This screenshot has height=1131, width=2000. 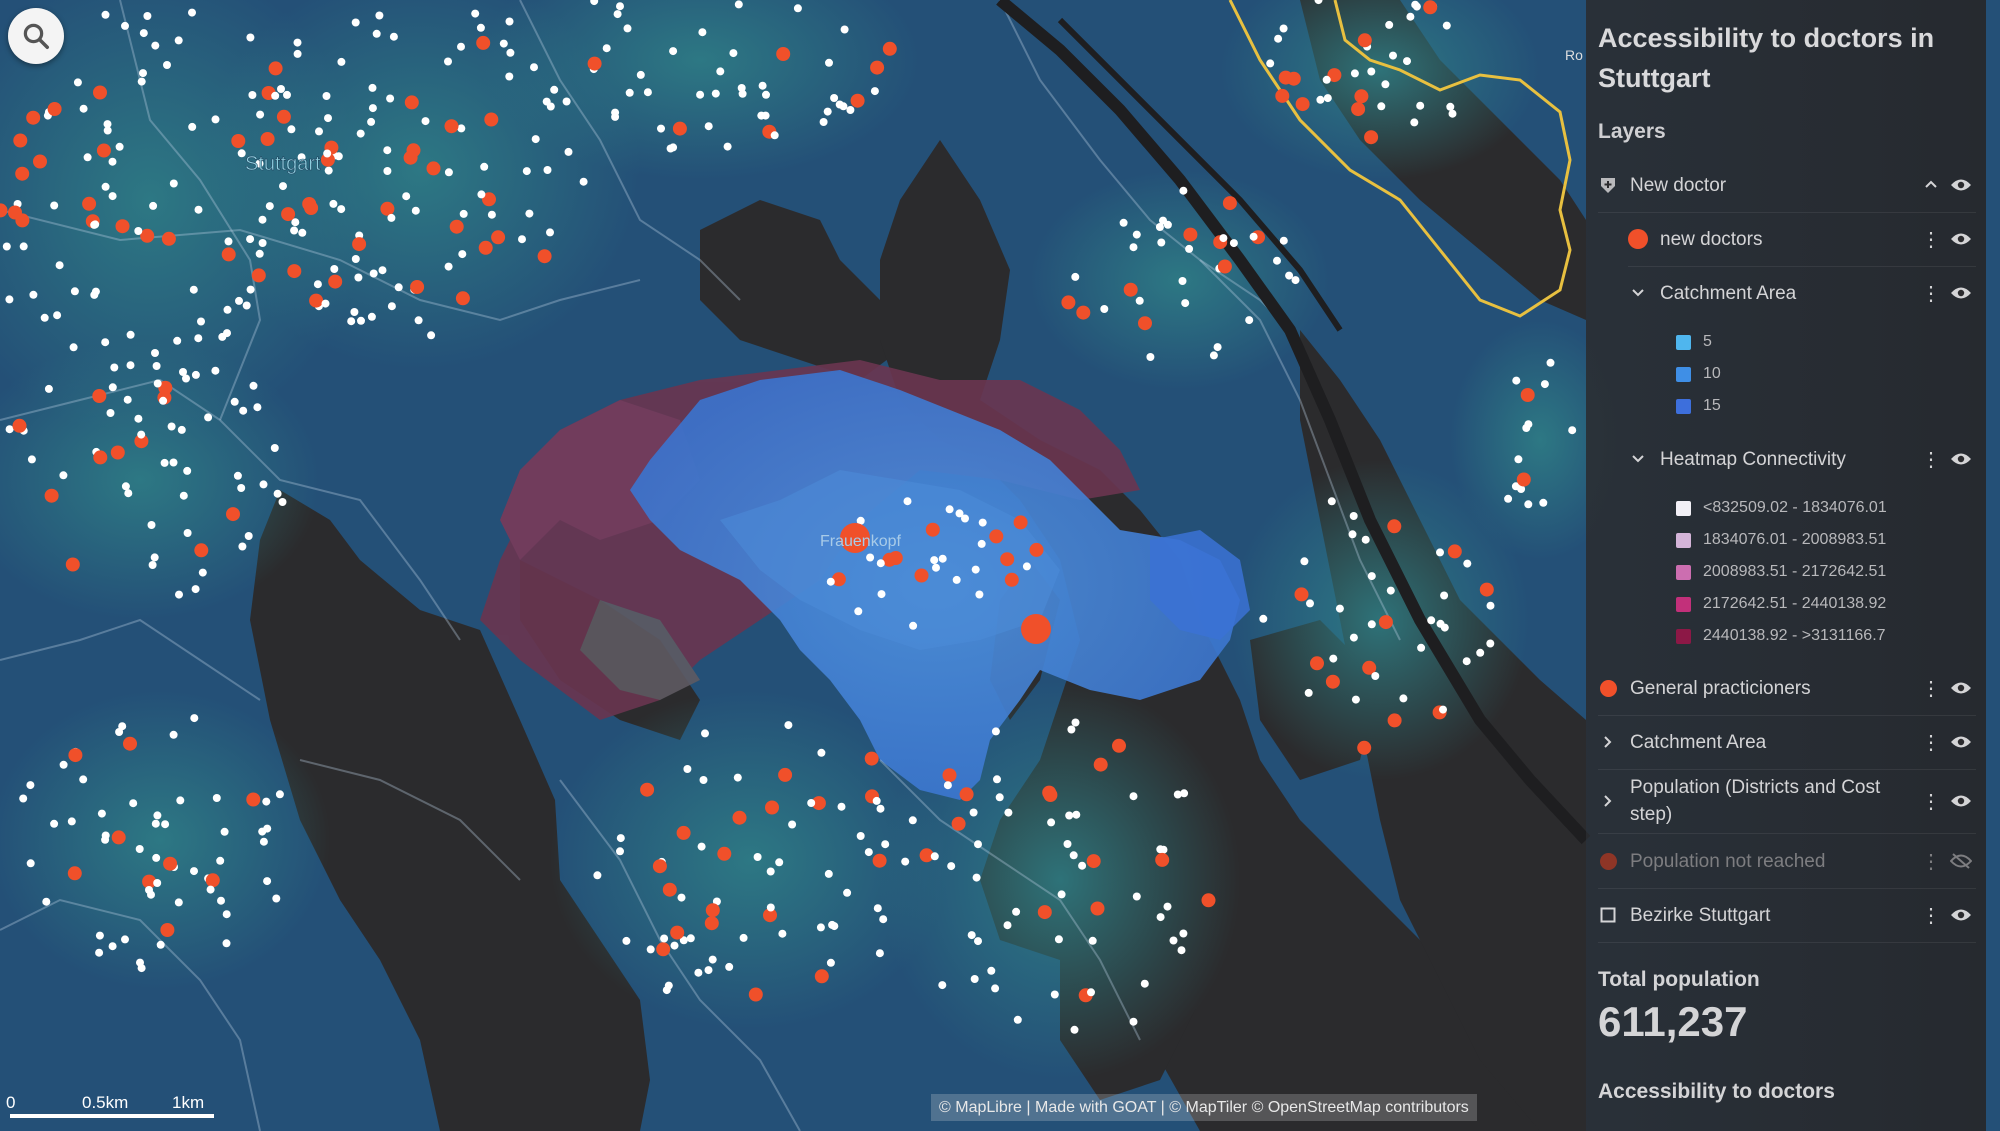 What do you see at coordinates (1787, 742) in the screenshot?
I see `layer-catchment-area: Catchment Area ⋮` at bounding box center [1787, 742].